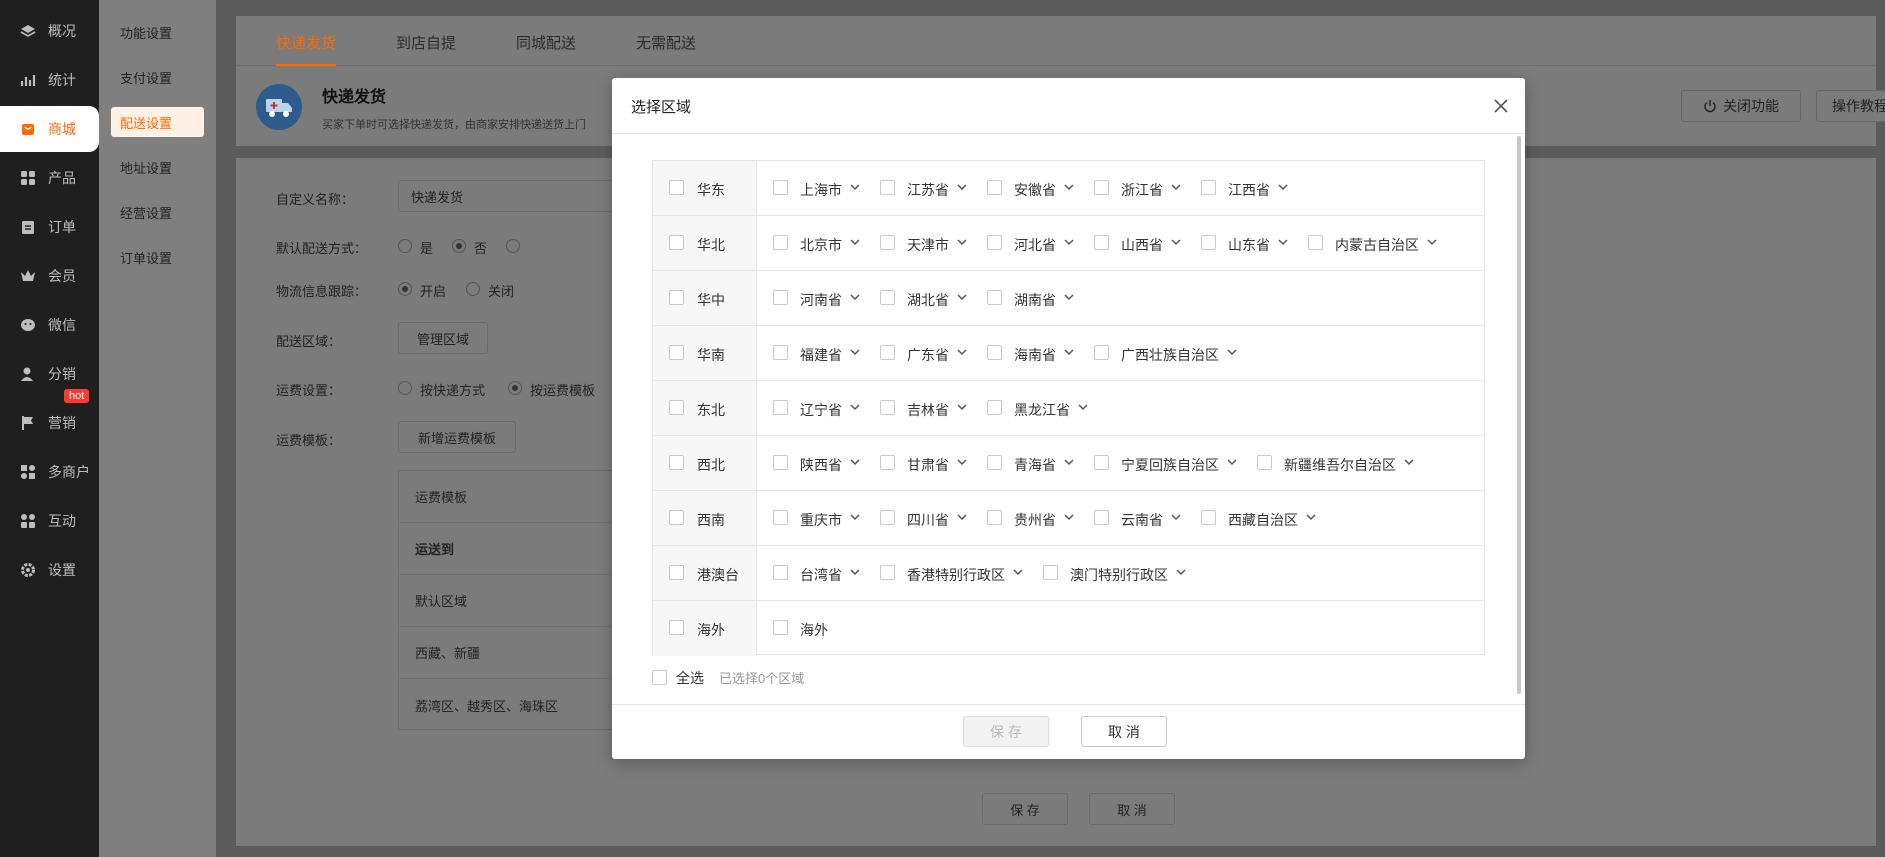 The width and height of the screenshot is (1885, 857). I want to click on default-yes-radio, so click(405, 246).